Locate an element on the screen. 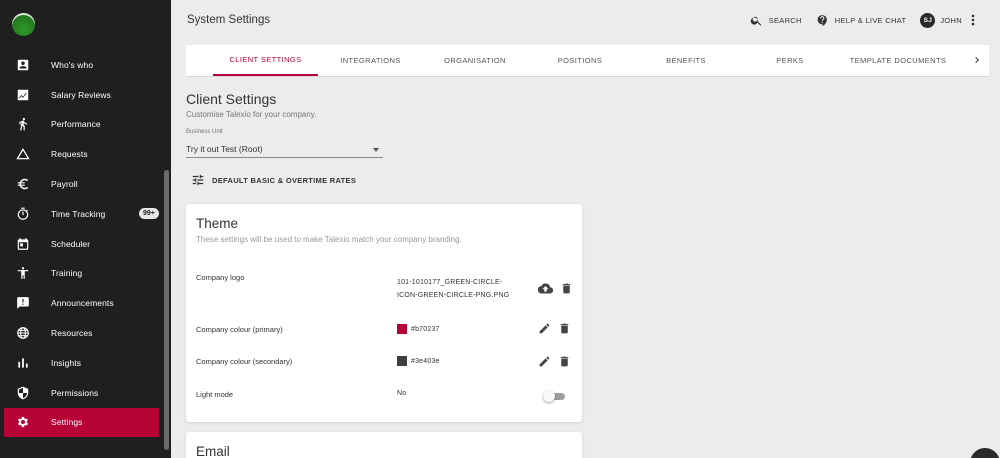 Image resolution: width=1000 pixels, height=458 pixels. contact-card-icon is located at coordinates (23, 65).